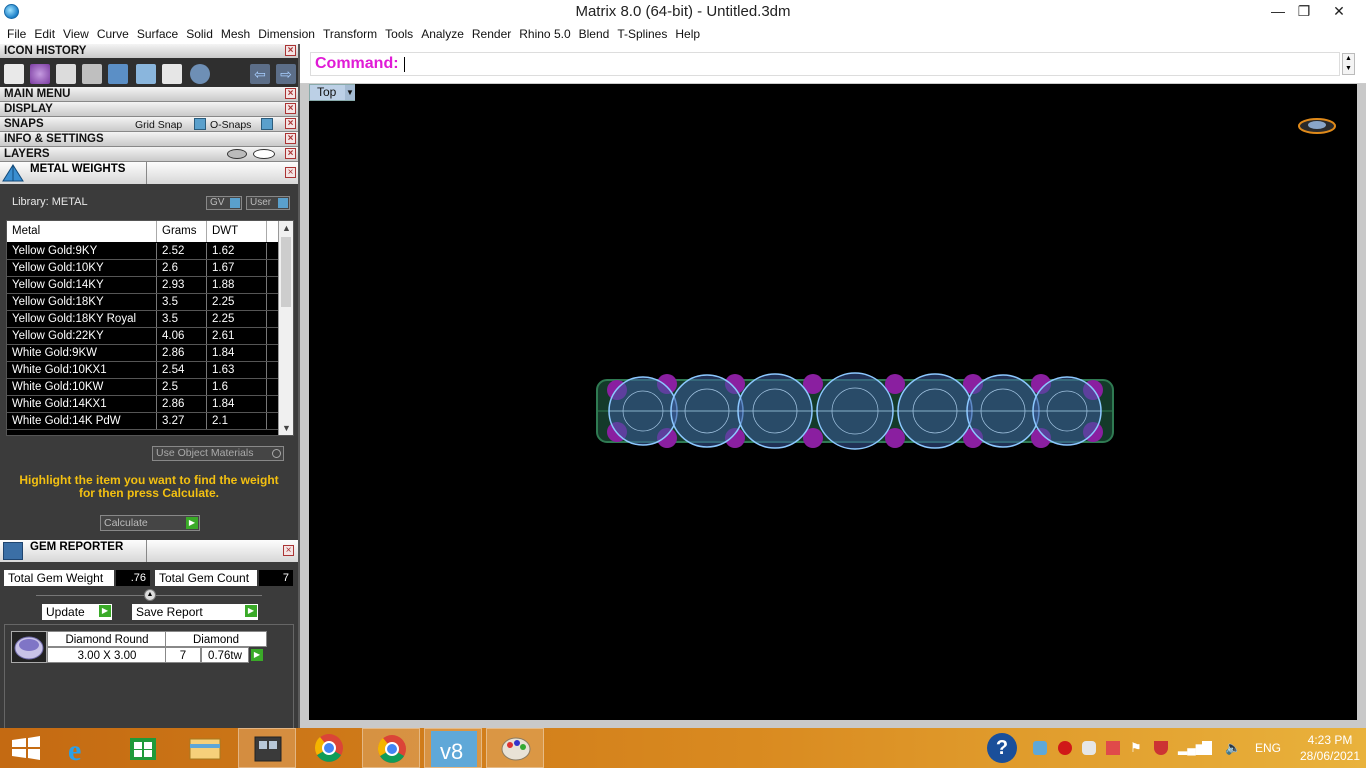  What do you see at coordinates (267, 124) in the screenshot?
I see `osnaps-toggle` at bounding box center [267, 124].